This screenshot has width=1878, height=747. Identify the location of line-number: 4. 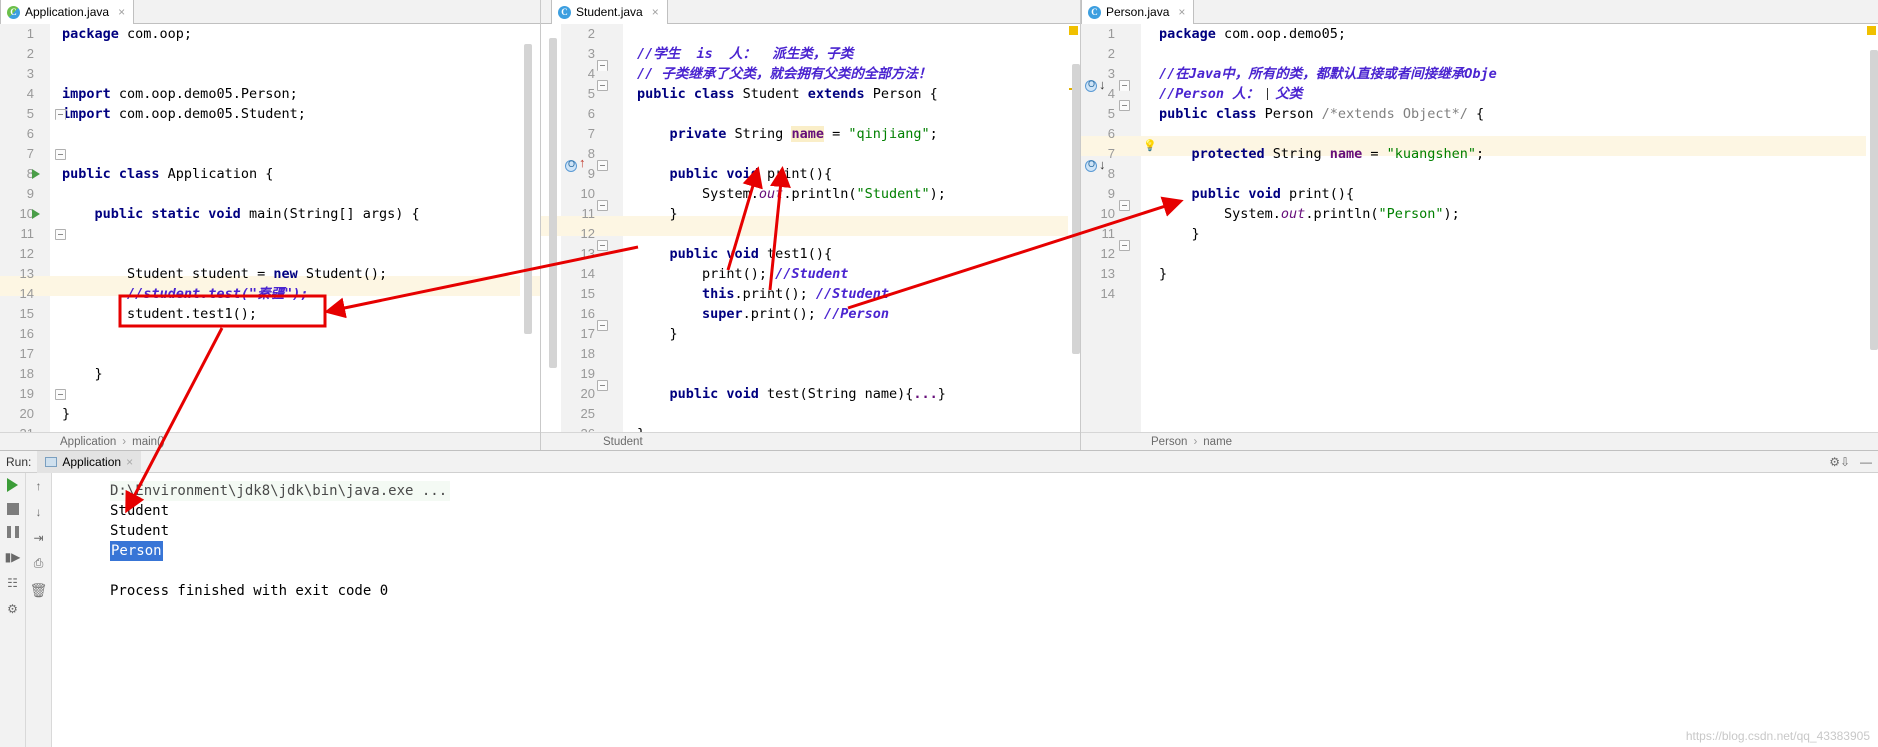
(30, 93).